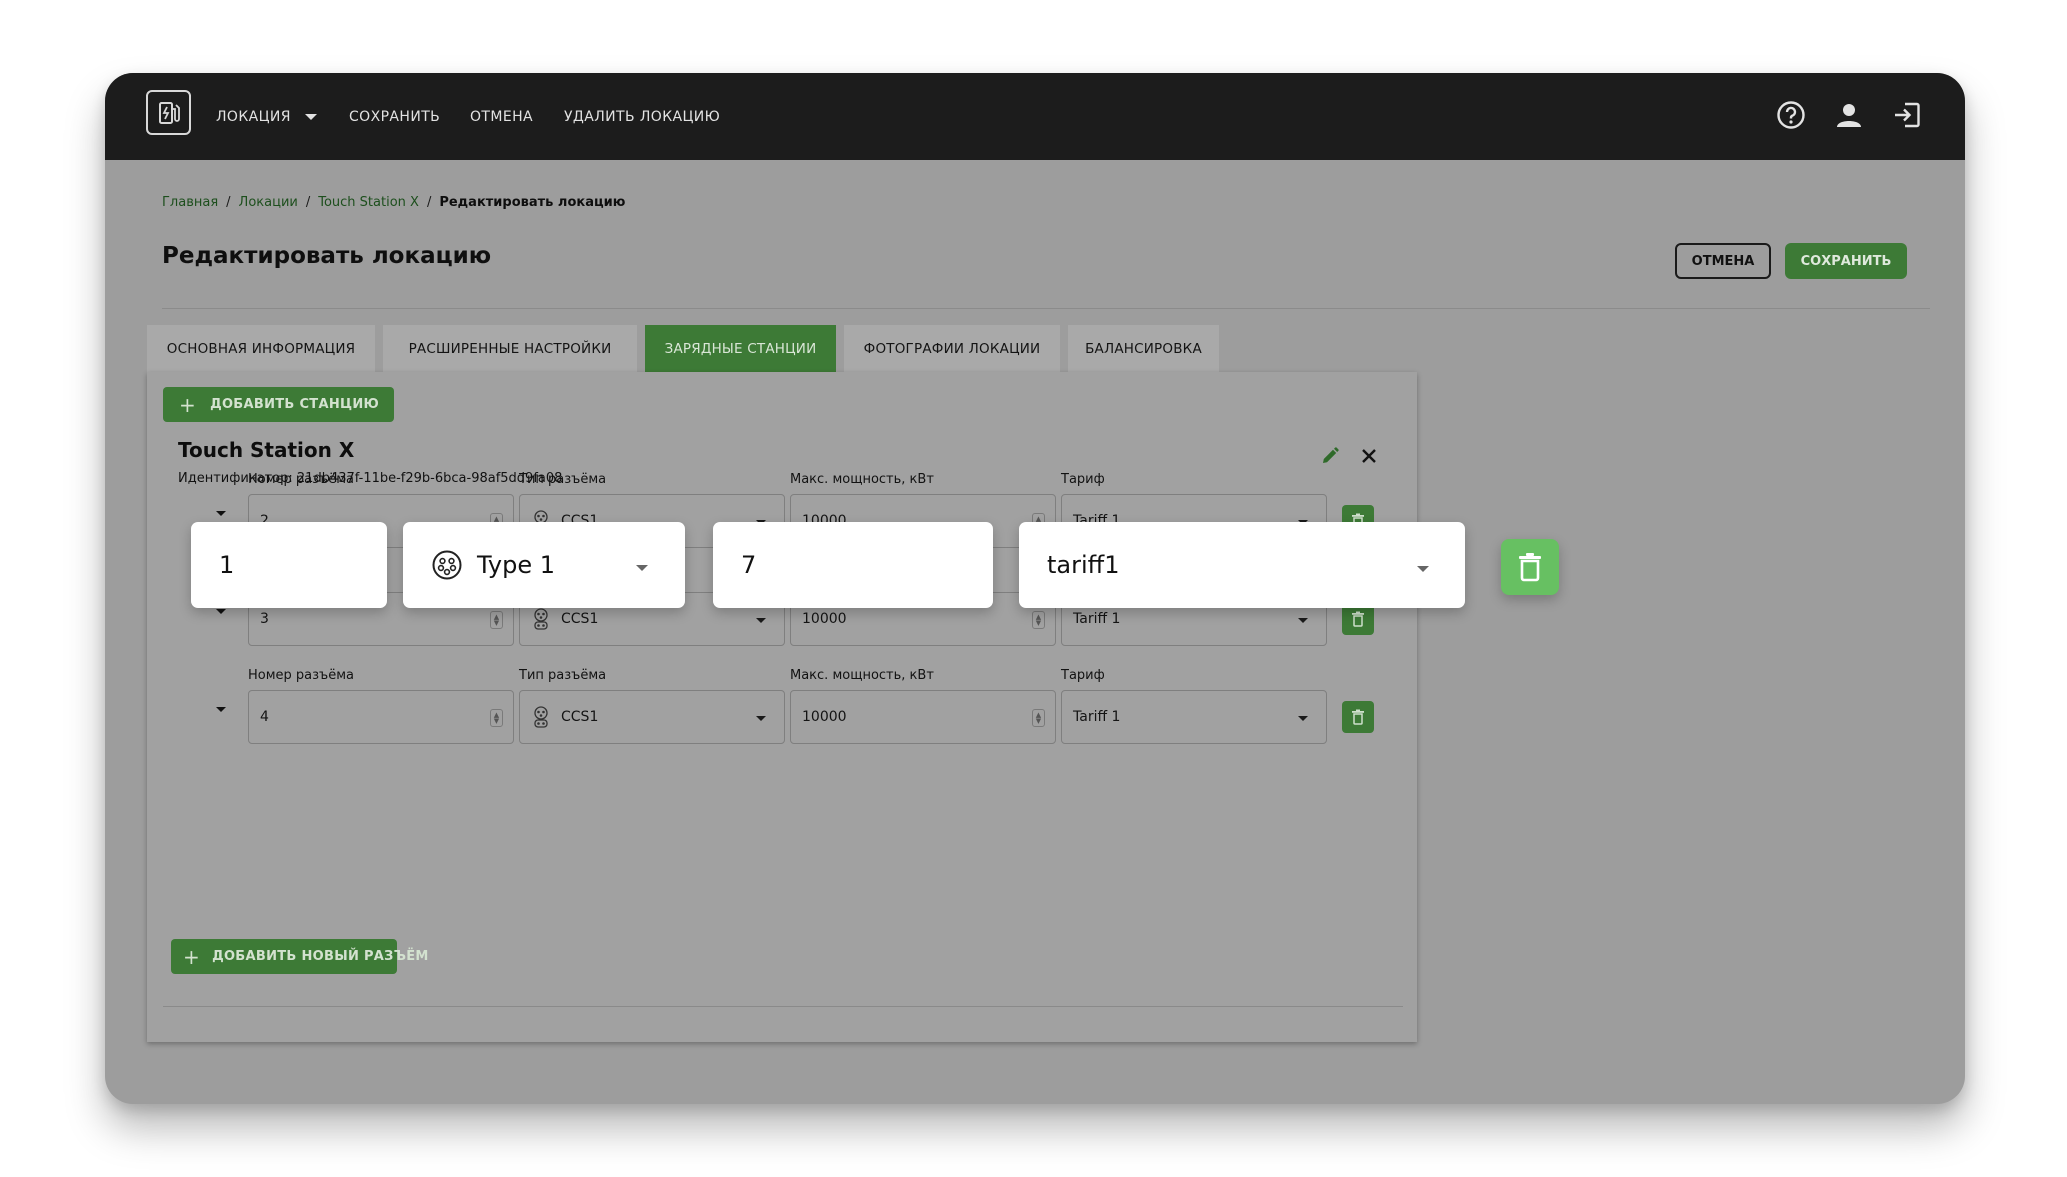  Describe the element at coordinates (264, 717) in the screenshot. I see `connector-number-value: 4` at that location.